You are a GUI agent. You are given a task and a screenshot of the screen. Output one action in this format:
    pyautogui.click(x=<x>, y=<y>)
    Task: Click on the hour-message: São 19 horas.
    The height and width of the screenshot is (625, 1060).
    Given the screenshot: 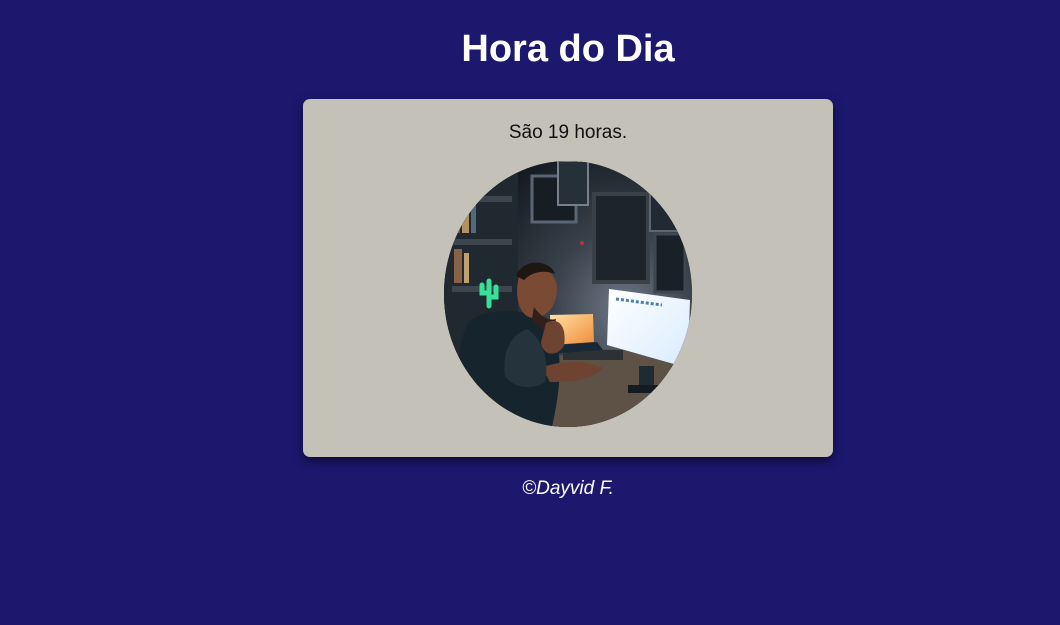 What is the action you would take?
    pyautogui.click(x=568, y=132)
    